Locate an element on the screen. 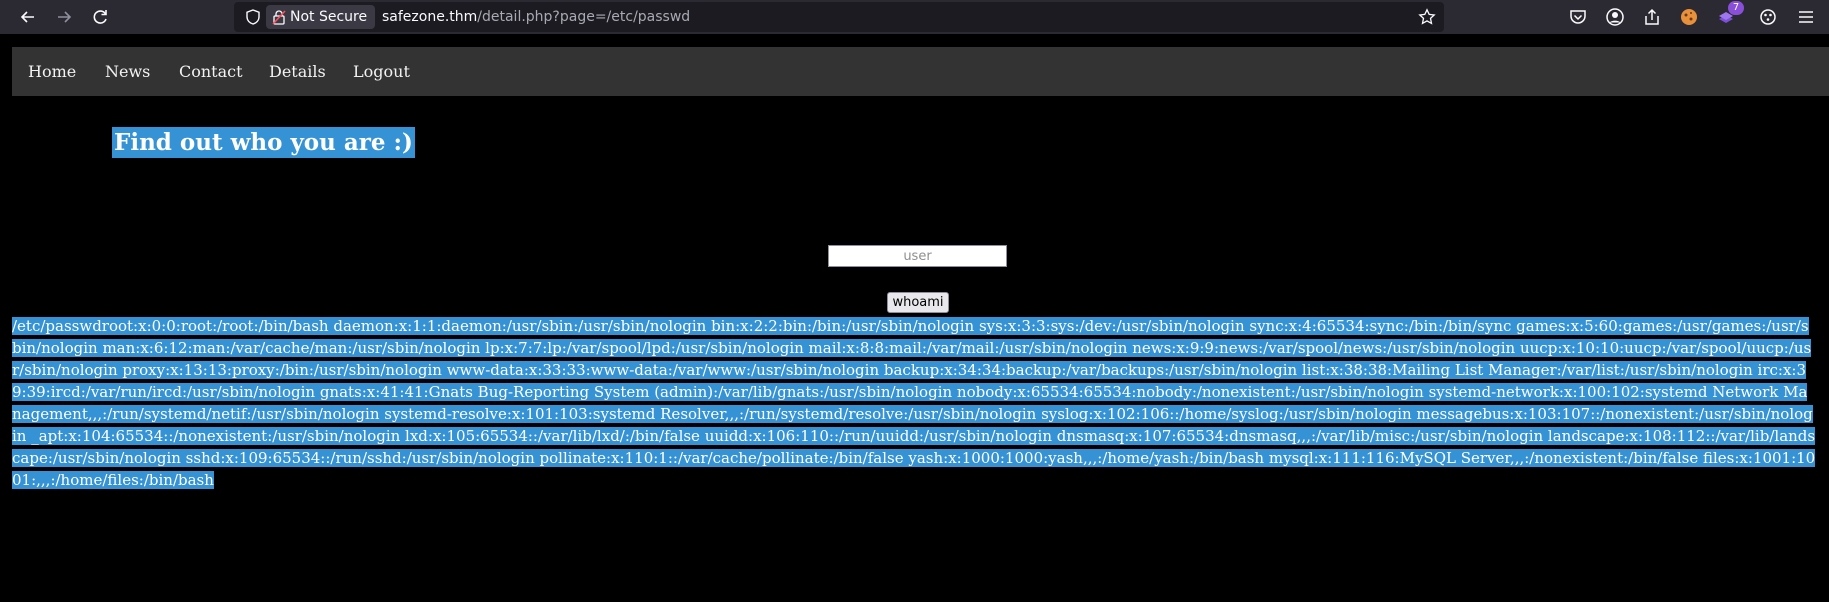 The width and height of the screenshot is (1829, 602). page-heading: Find out who you are :) is located at coordinates (263, 142).